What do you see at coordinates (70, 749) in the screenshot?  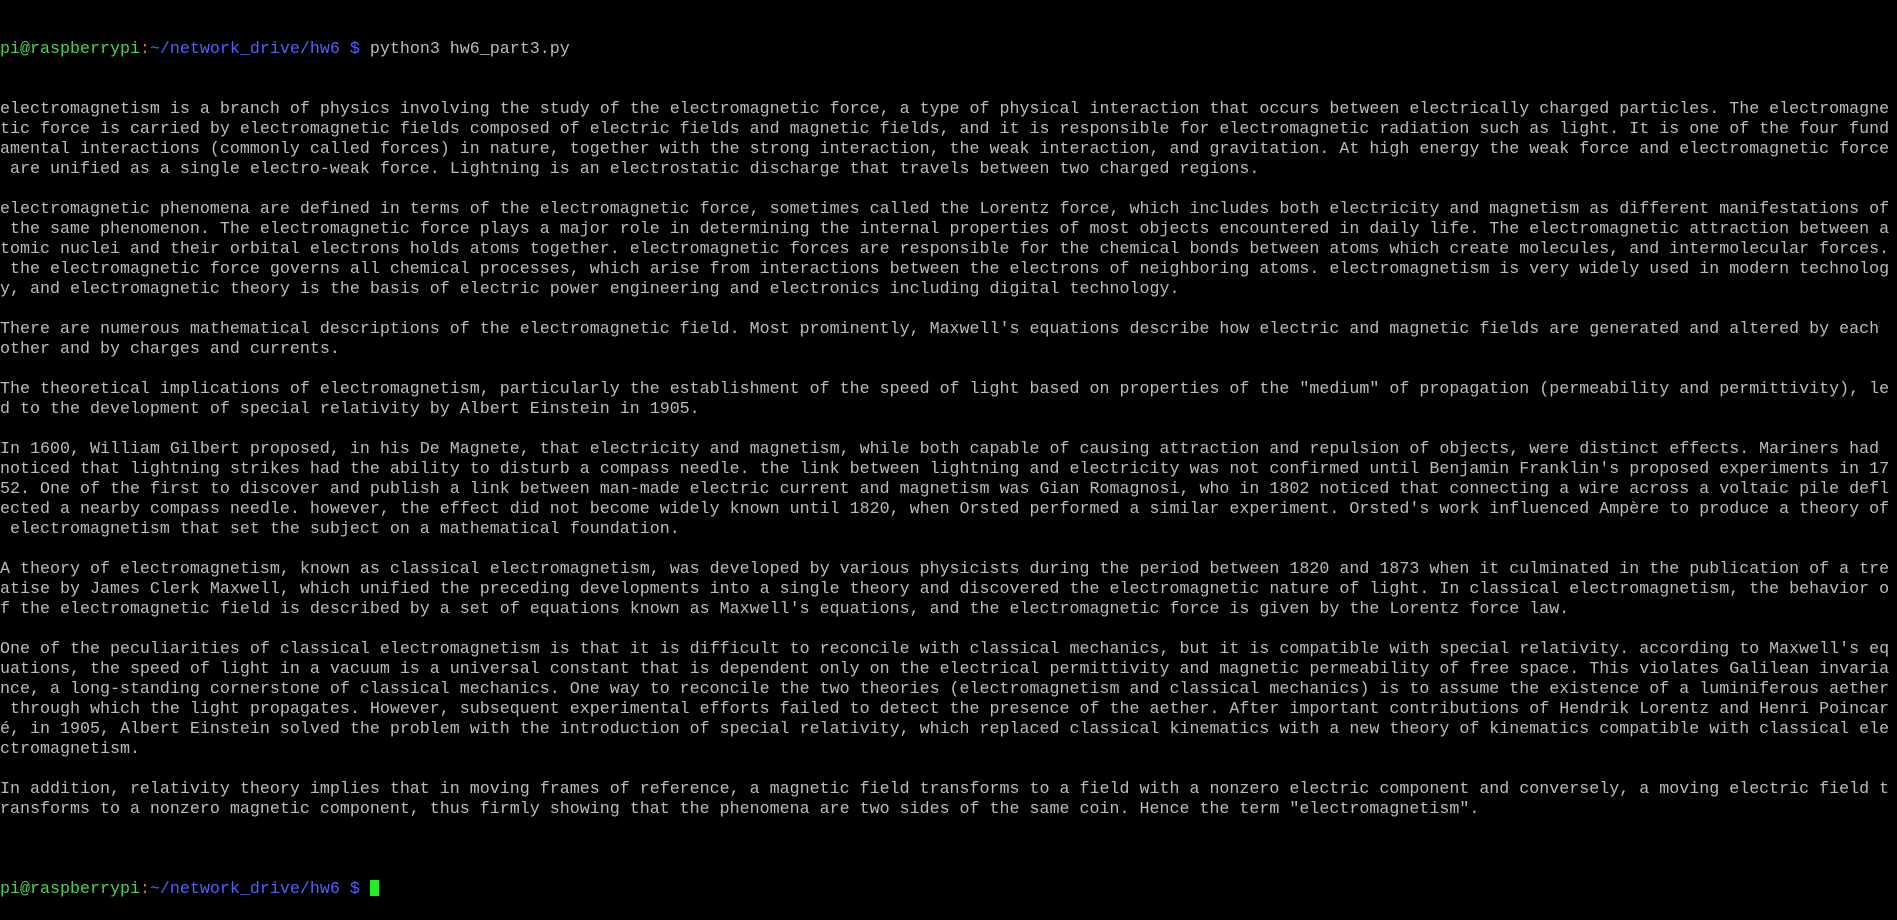 I see `output-line: ctromagnetism.` at bounding box center [70, 749].